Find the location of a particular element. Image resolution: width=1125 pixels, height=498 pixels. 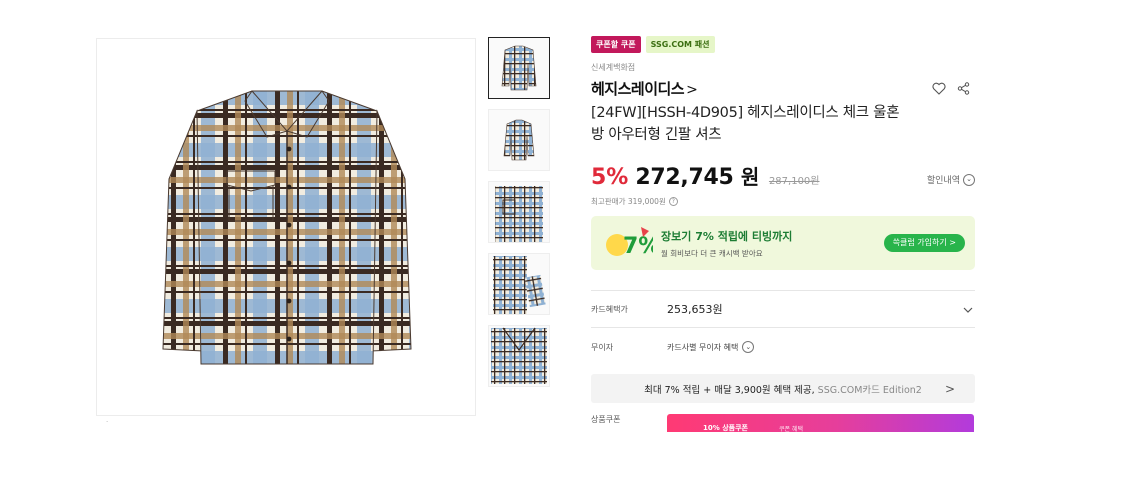

card-benefit-label: 카드혜택가 is located at coordinates (609, 309).